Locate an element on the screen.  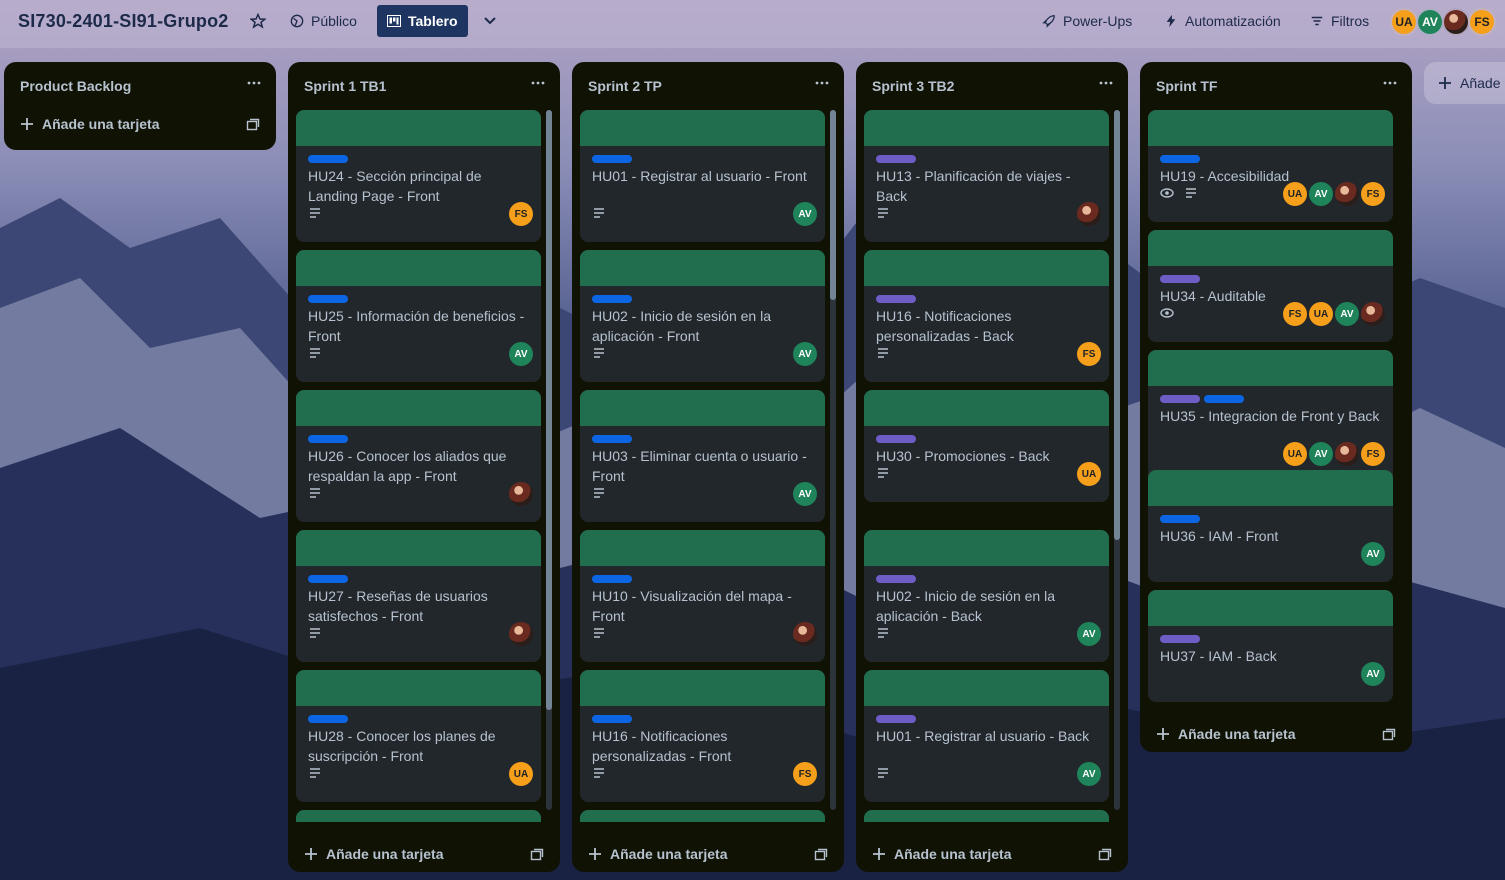
task-card: HU36 - IAM - Front AV is located at coordinates (1270, 526).